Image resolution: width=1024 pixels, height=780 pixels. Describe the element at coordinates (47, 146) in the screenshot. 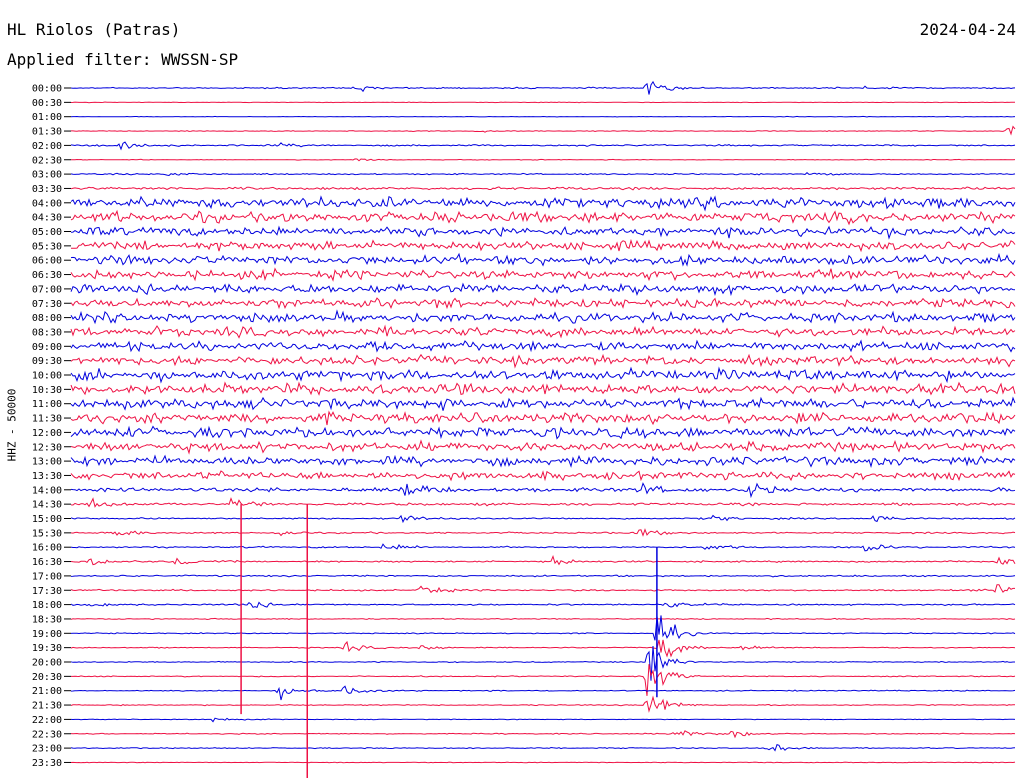

I see `time-tick-label: 02:00` at that location.